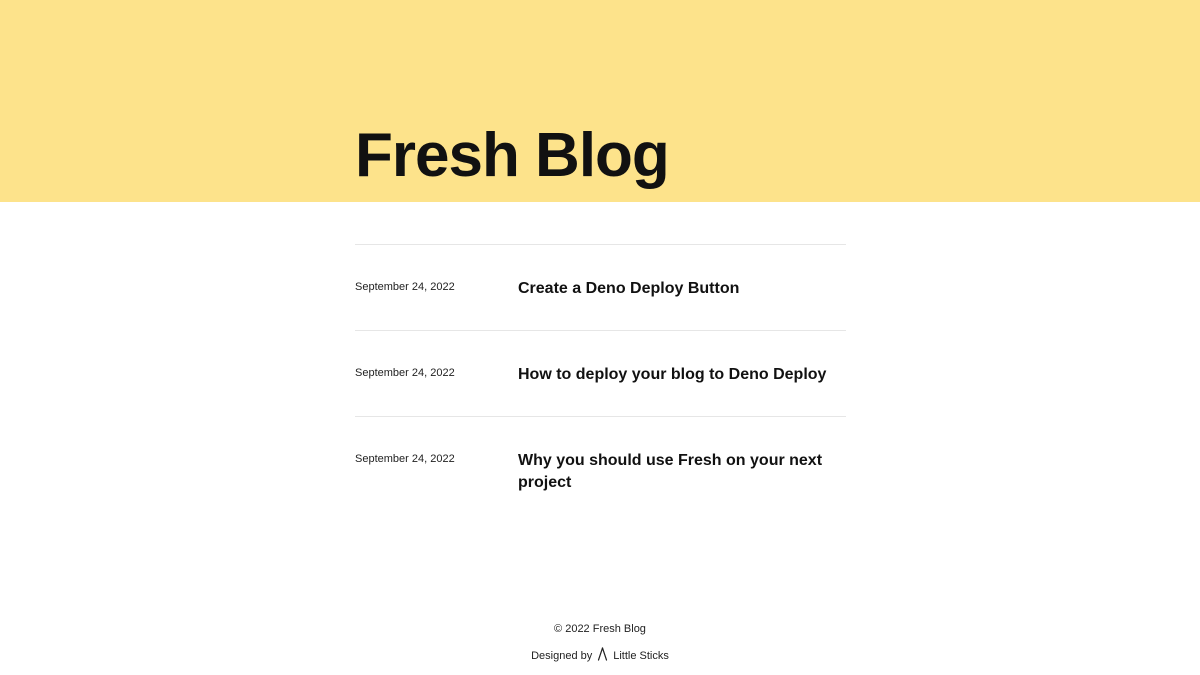 The height and width of the screenshot is (675, 1200). I want to click on little-sticks-link: Little Sticks, so click(633, 656).